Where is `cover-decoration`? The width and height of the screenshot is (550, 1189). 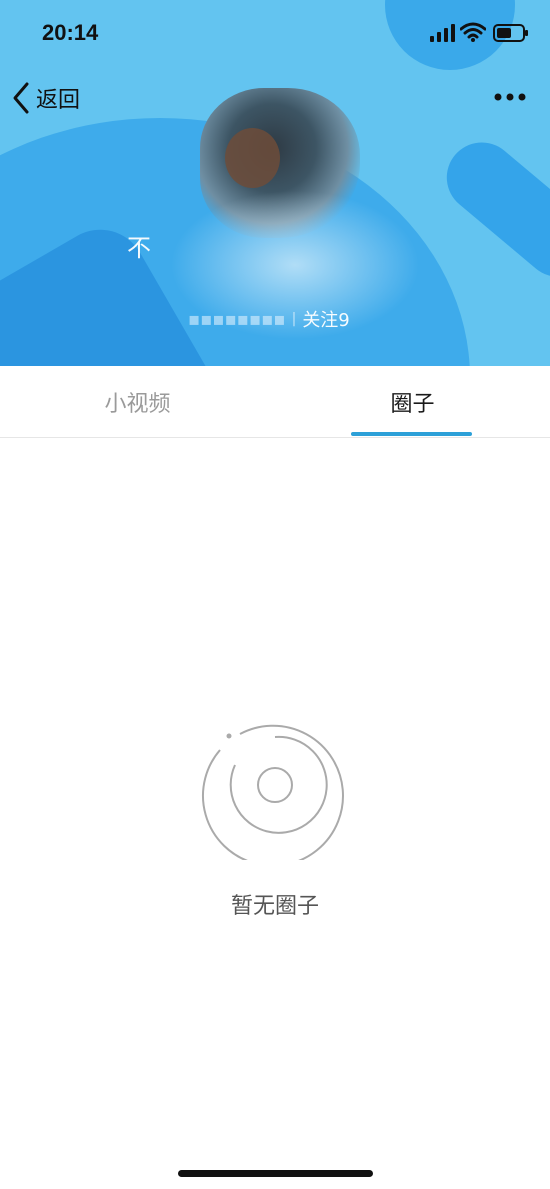 cover-decoration is located at coordinates (491, 210).